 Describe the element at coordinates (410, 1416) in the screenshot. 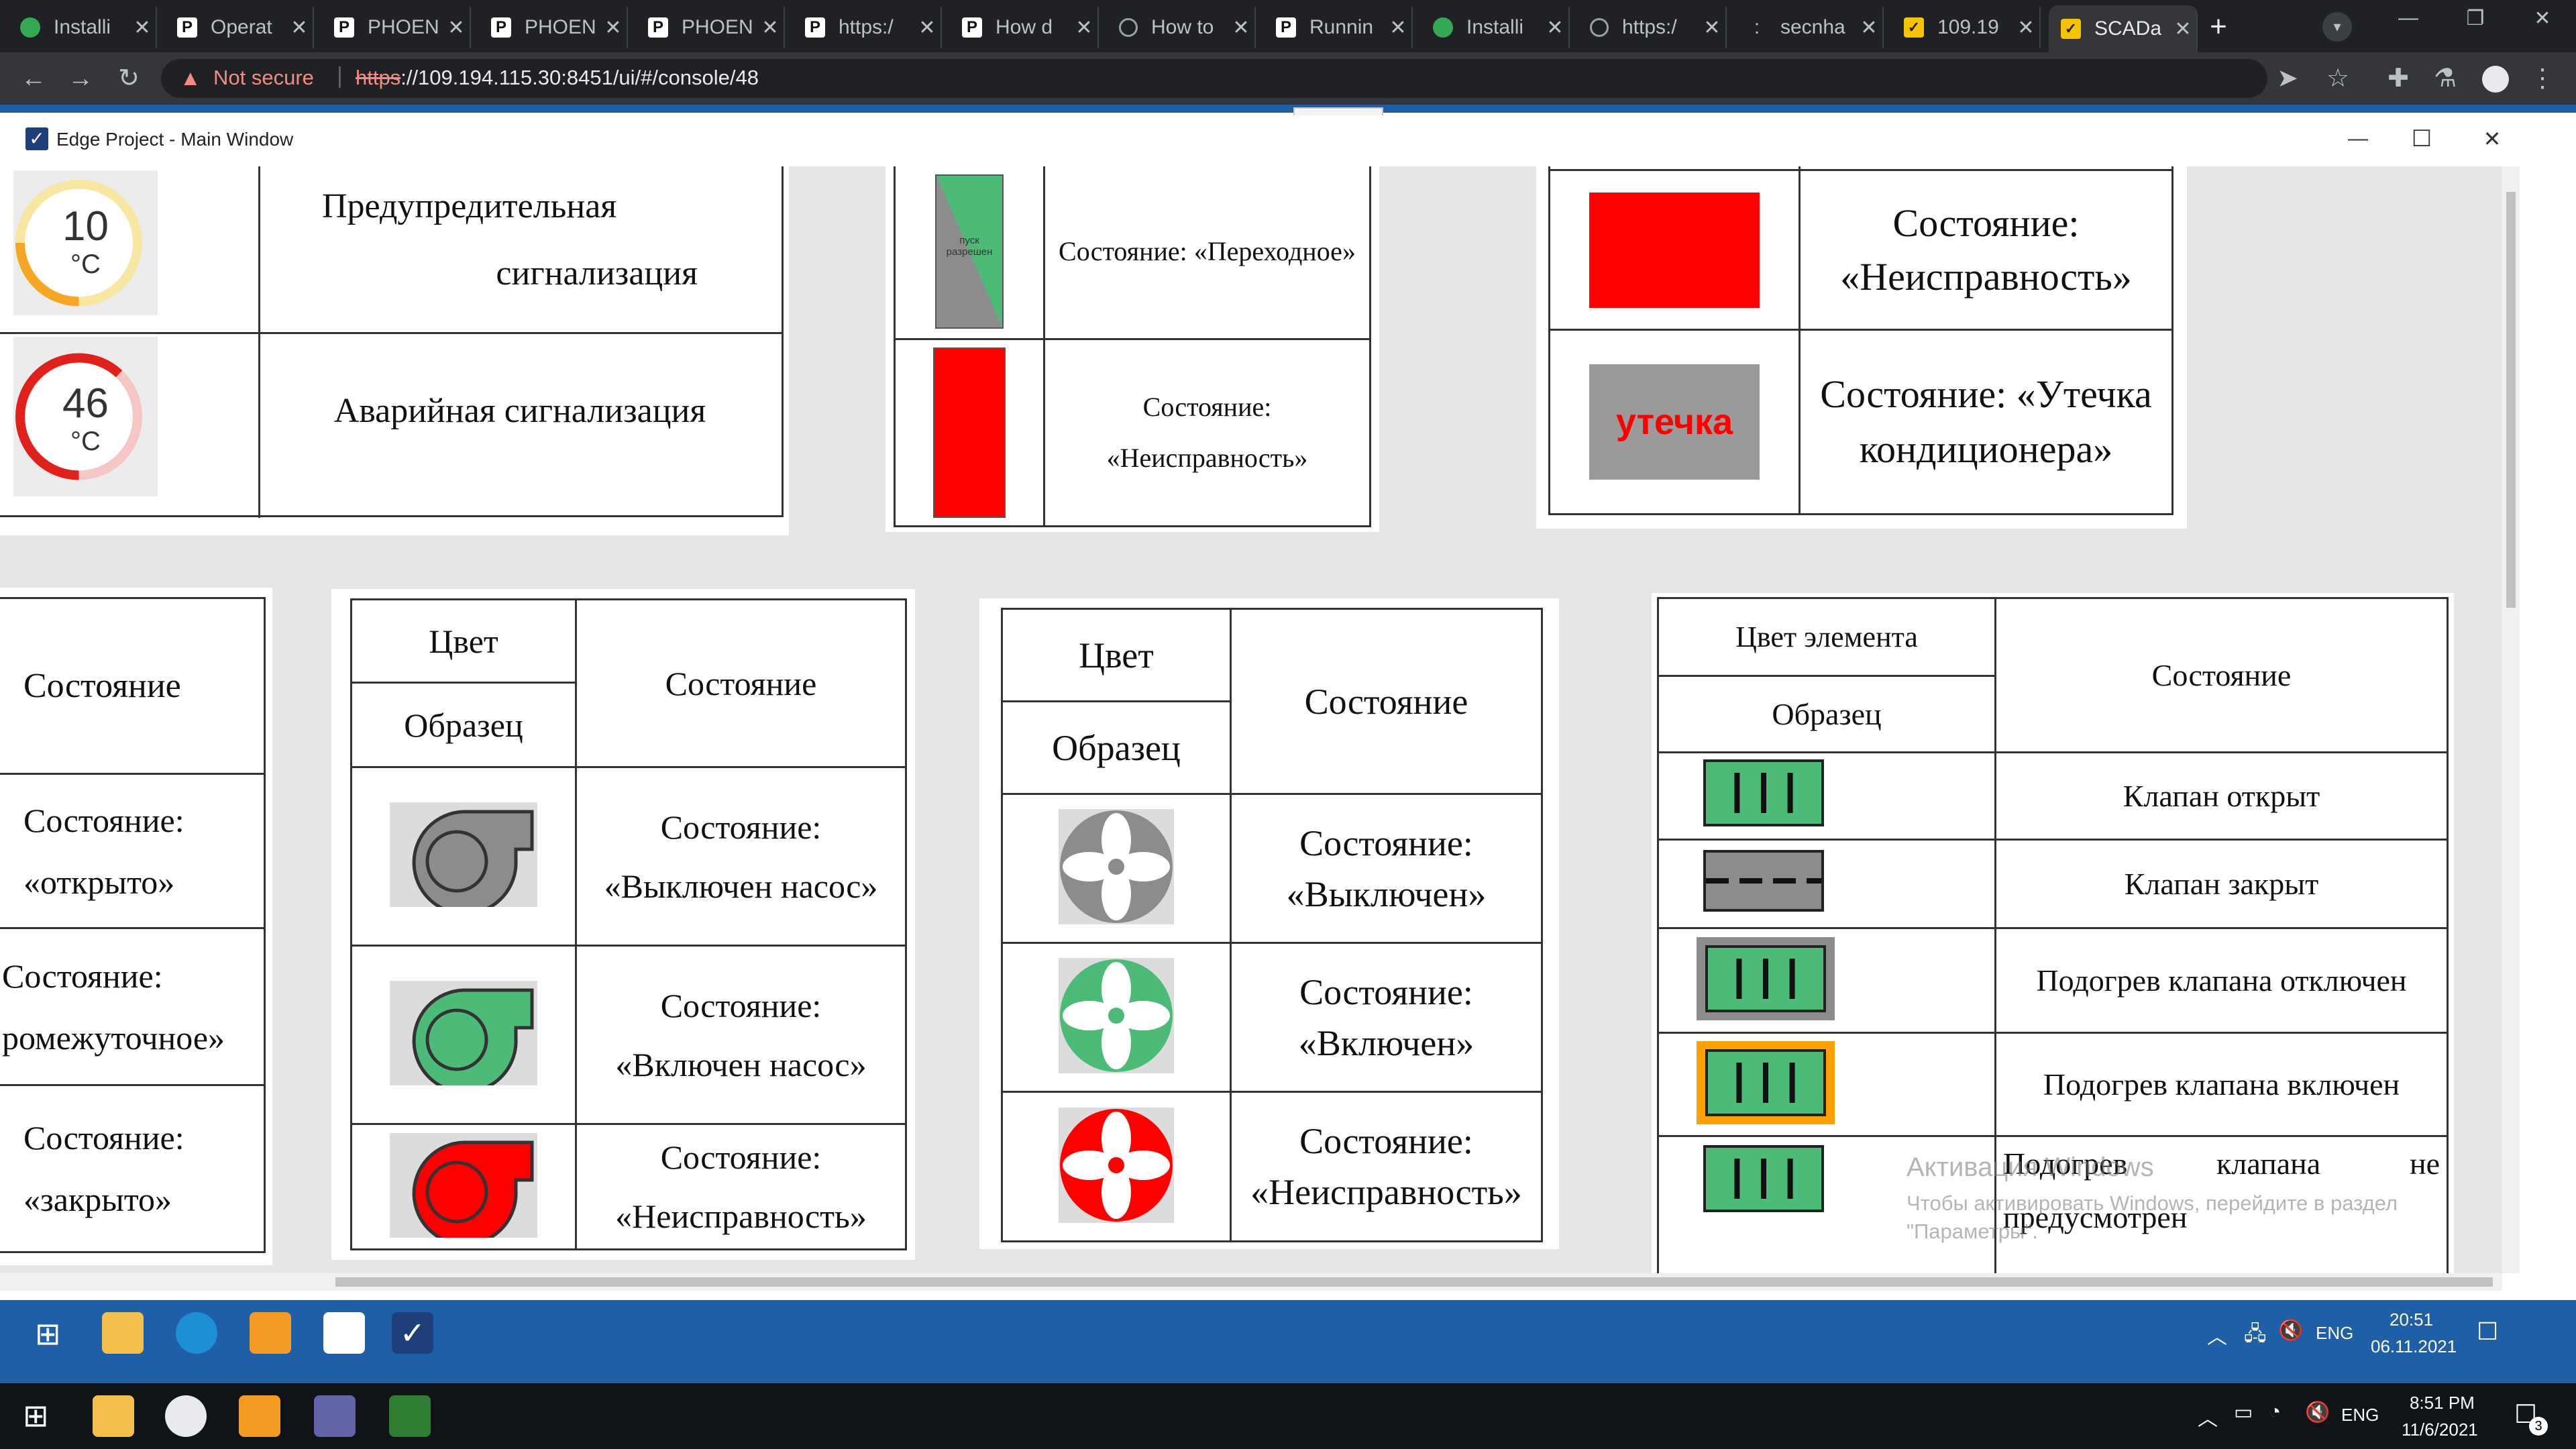

I see `spreadsheet-icon` at that location.